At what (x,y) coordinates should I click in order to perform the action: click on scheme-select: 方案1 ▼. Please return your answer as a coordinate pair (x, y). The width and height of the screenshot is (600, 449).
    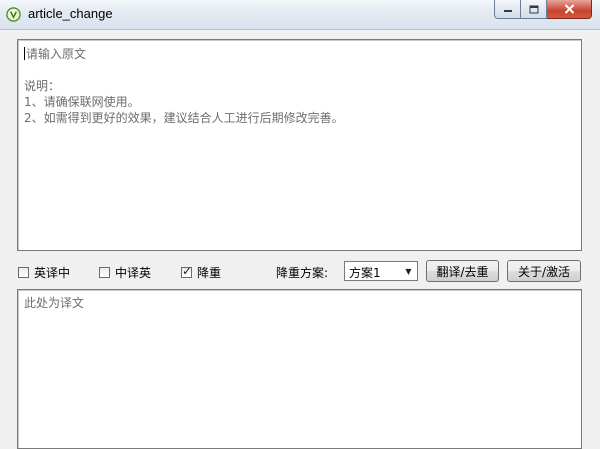
    Looking at the image, I should click on (381, 271).